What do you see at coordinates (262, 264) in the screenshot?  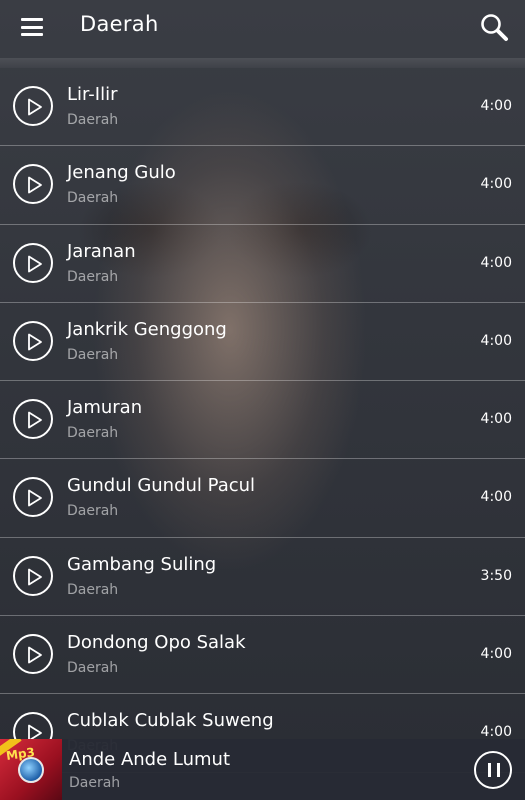 I see `song-row: Jaranan Daerah 4:00` at bounding box center [262, 264].